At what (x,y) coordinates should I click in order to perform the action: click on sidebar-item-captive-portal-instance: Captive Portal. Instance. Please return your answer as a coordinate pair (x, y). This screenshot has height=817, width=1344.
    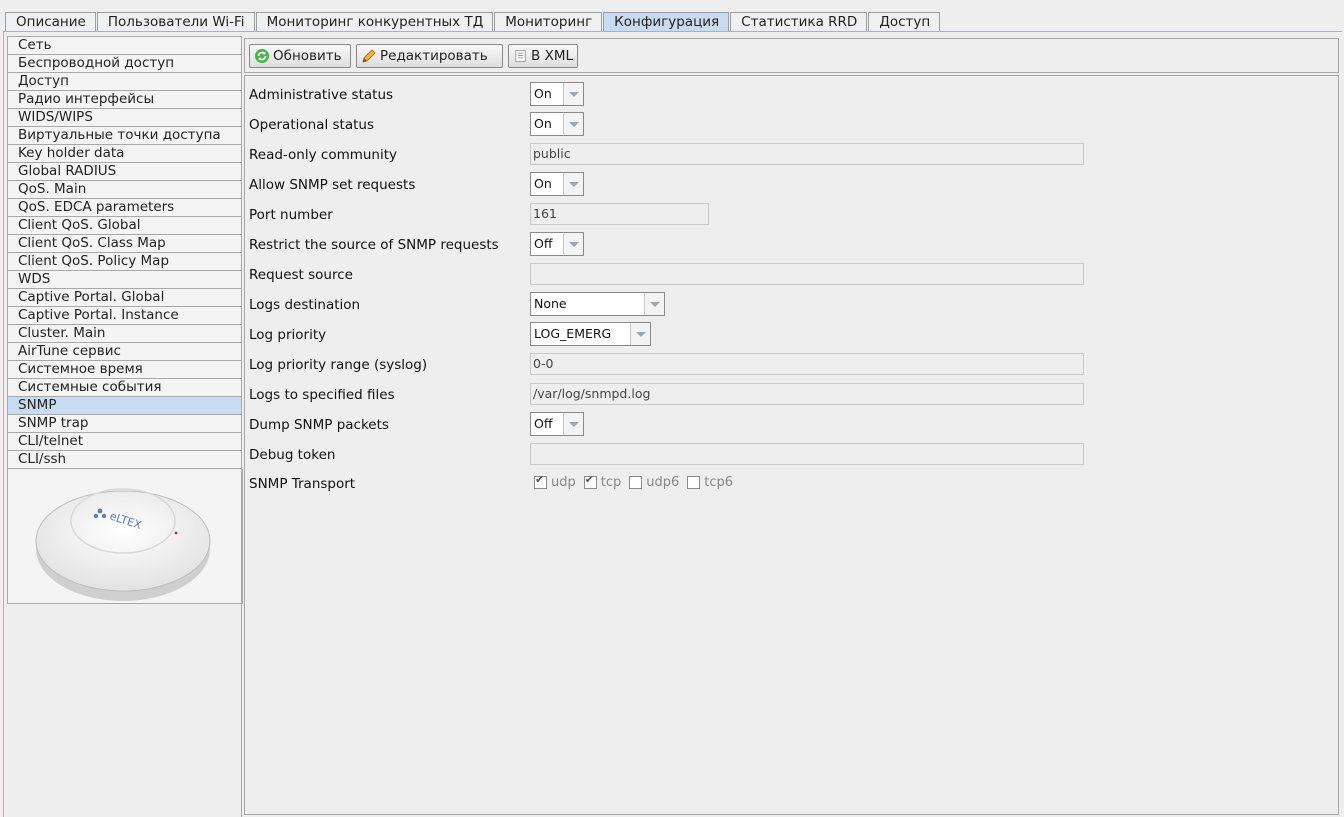
    Looking at the image, I should click on (124, 316).